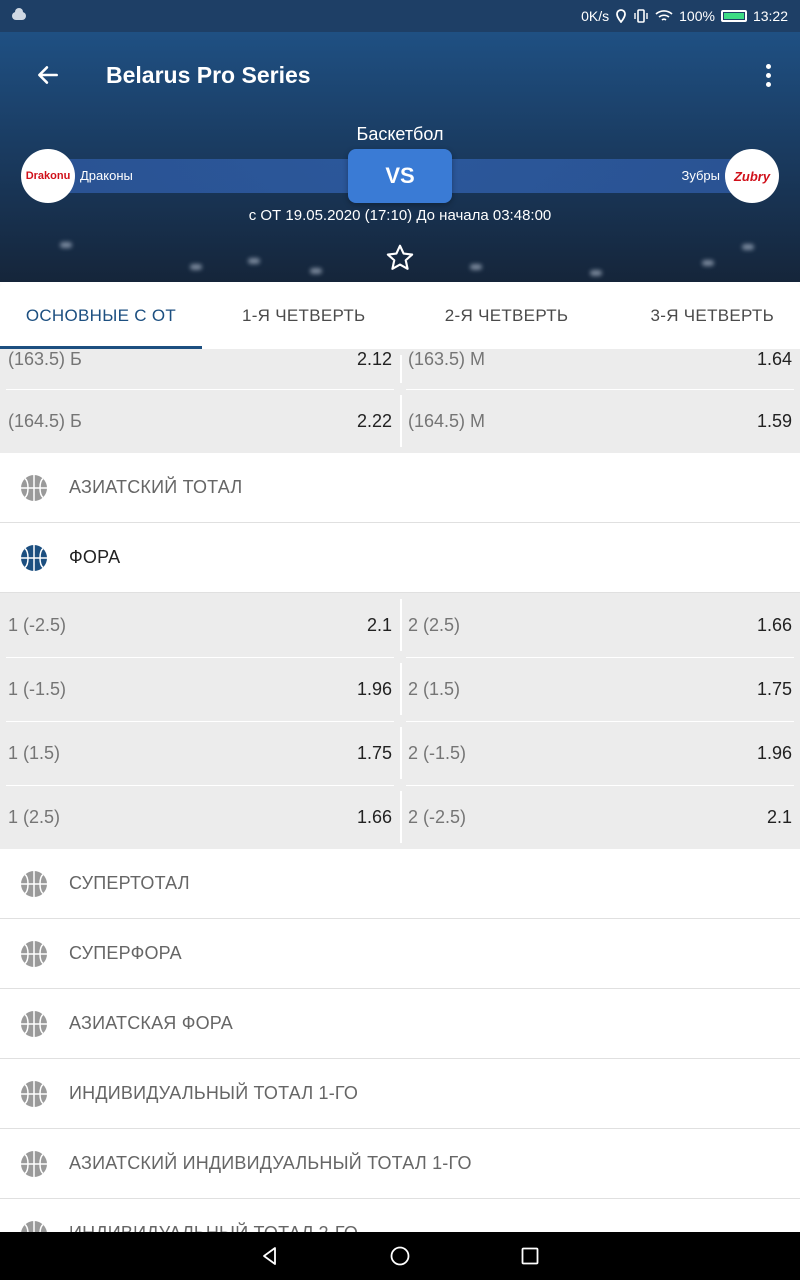  I want to click on battery-percent: 100%, so click(697, 16).